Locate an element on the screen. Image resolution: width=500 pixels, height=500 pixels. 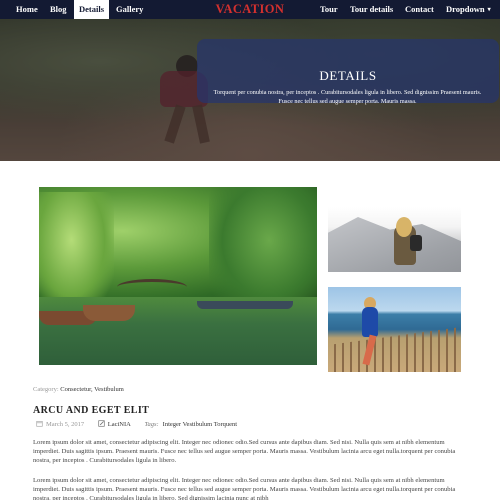
nav-link-details: Details is located at coordinates (92, 9).